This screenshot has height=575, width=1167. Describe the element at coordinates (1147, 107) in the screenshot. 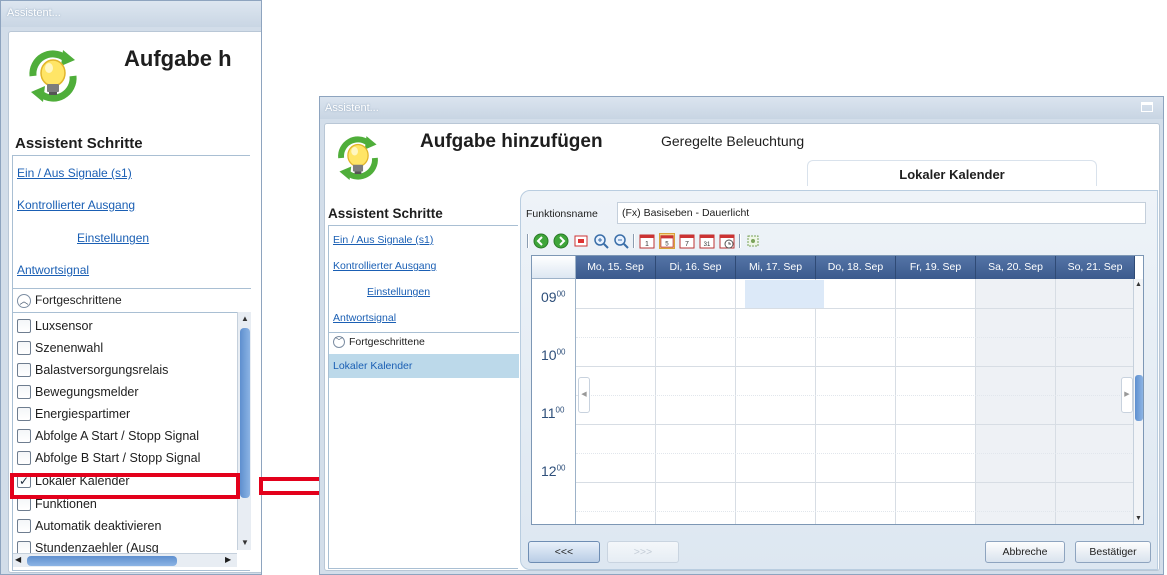

I see `maximize-icon` at that location.